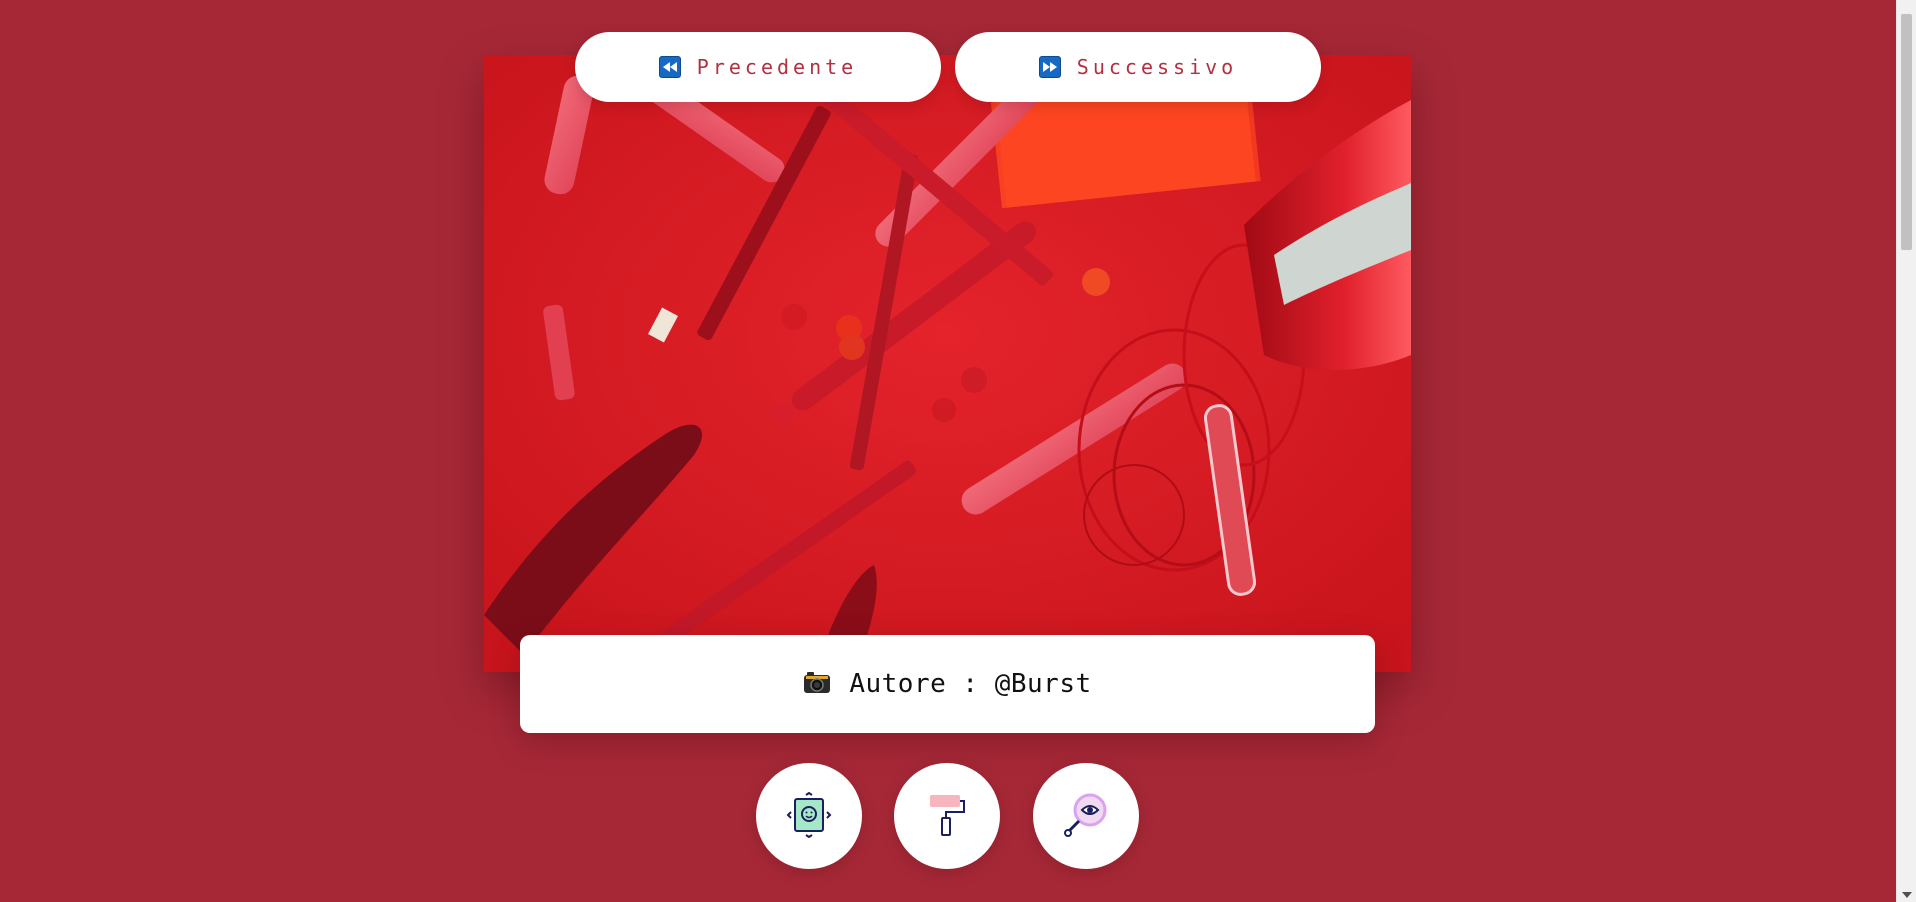 This screenshot has width=1916, height=902. Describe the element at coordinates (817, 684) in the screenshot. I see `camera-icon` at that location.